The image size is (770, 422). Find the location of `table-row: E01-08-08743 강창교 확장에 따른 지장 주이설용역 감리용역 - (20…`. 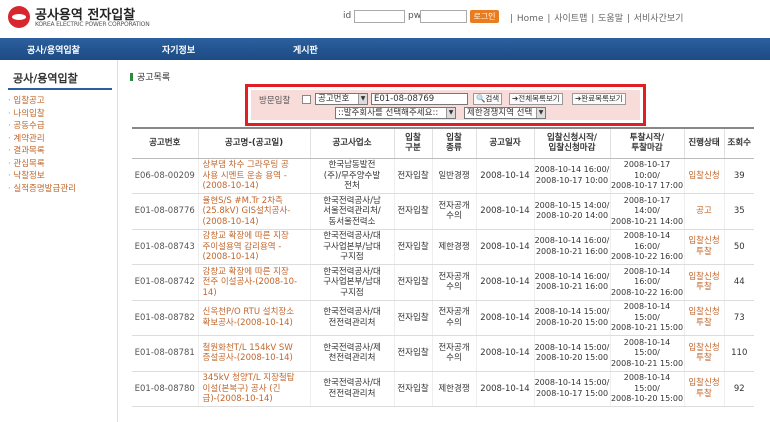

table-row: E01-08-08743 강창교 확장에 따른 지장 주이설용역 감리용역 - (20… is located at coordinates (443, 247).